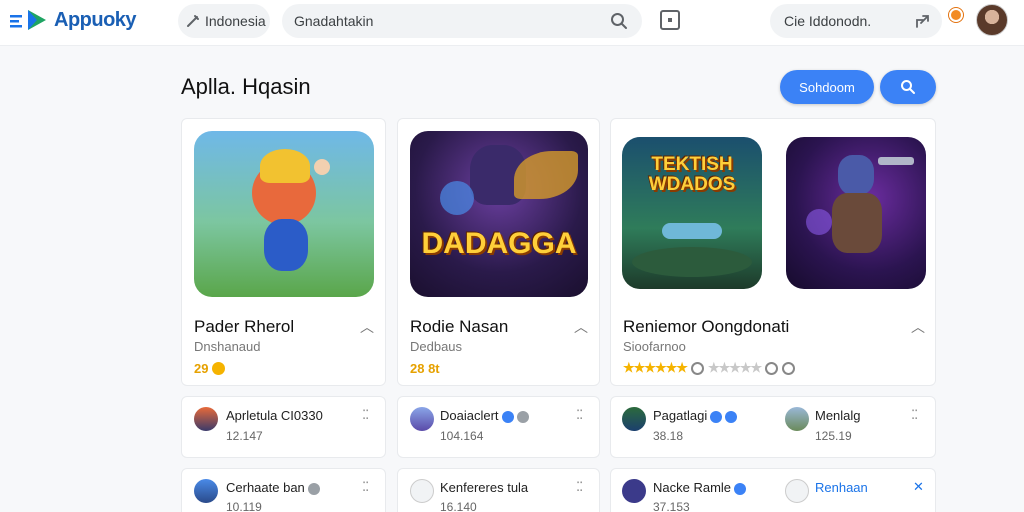 The width and height of the screenshot is (1024, 512). What do you see at coordinates (828, 21) in the screenshot?
I see `location-label: Cie Iddonodn.` at bounding box center [828, 21].